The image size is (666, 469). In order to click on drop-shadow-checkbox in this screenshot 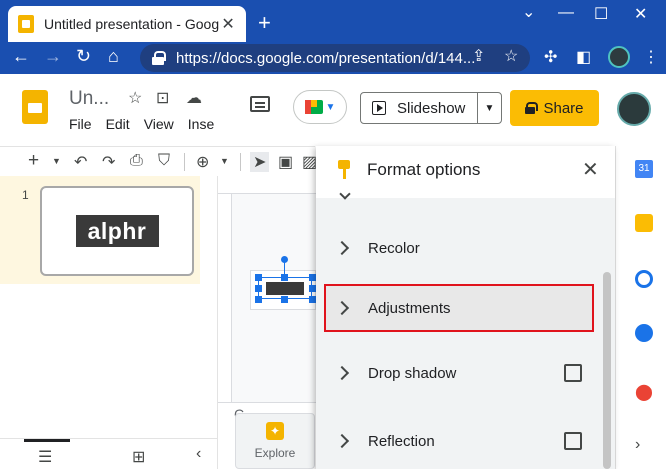, I will do `click(573, 373)`.